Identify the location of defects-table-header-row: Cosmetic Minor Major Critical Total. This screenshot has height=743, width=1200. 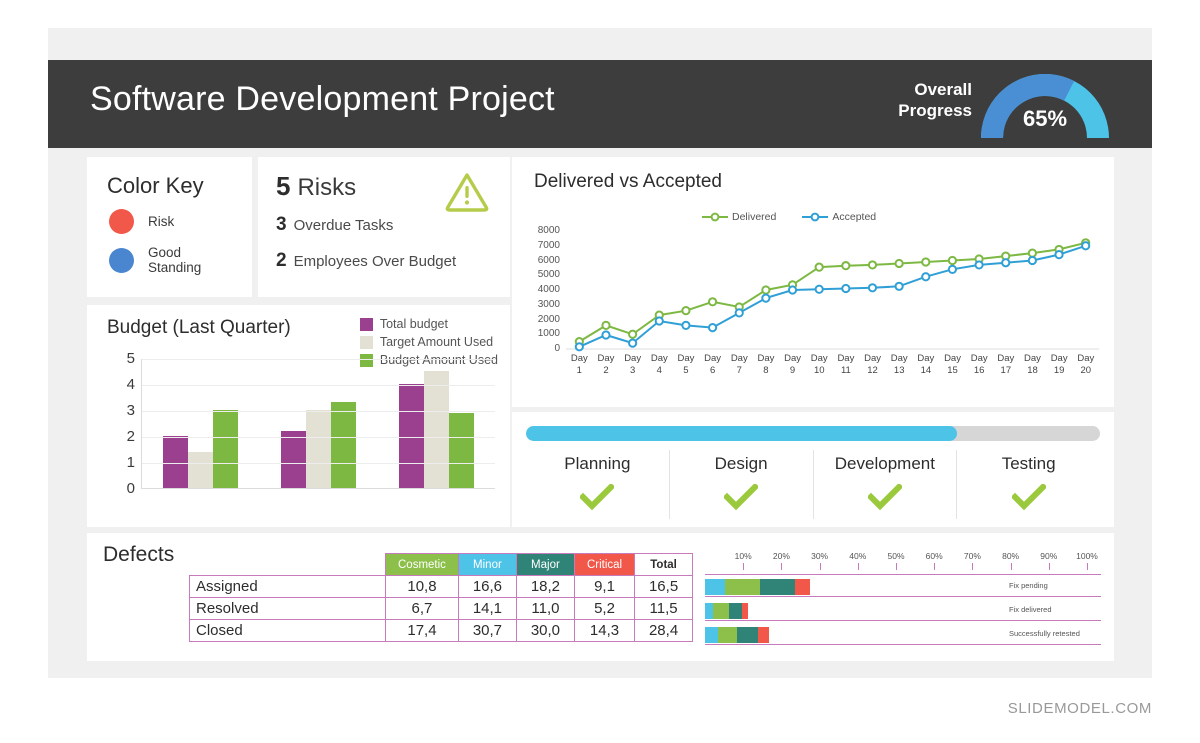
(442, 564).